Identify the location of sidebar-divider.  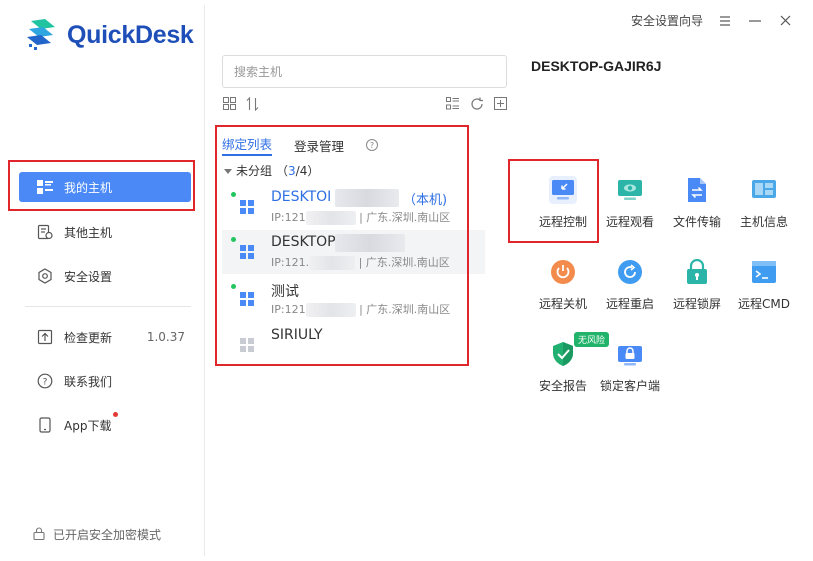
(108, 306).